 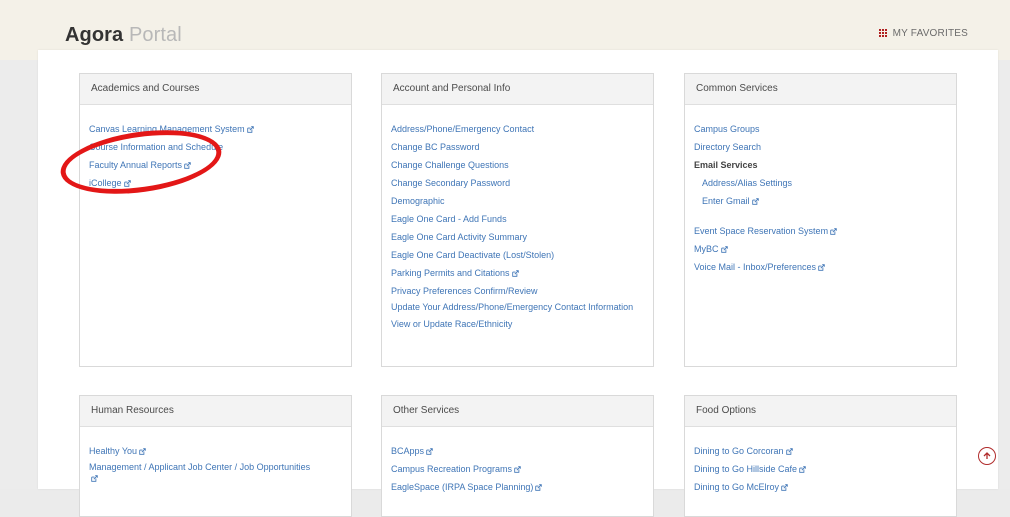 What do you see at coordinates (930, 33) in the screenshot?
I see `my-favorites-label: MY FAVORITES` at bounding box center [930, 33].